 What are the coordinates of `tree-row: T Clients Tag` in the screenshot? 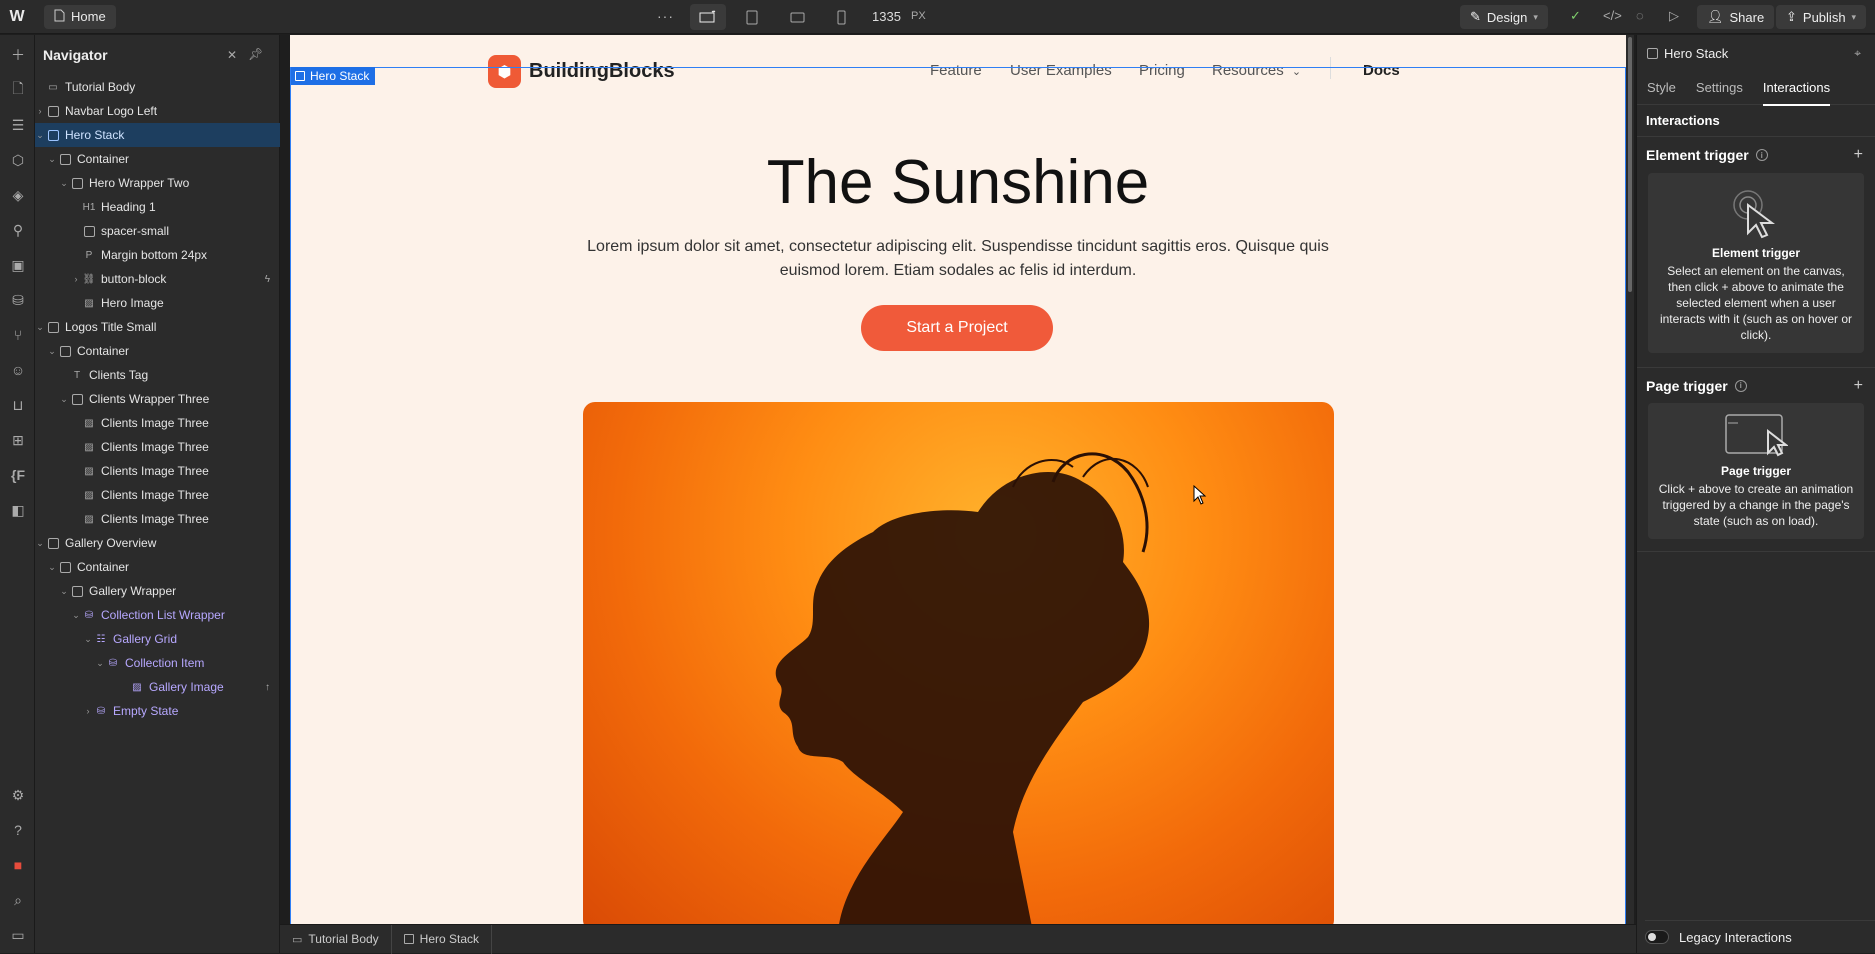 It's located at (157, 375).